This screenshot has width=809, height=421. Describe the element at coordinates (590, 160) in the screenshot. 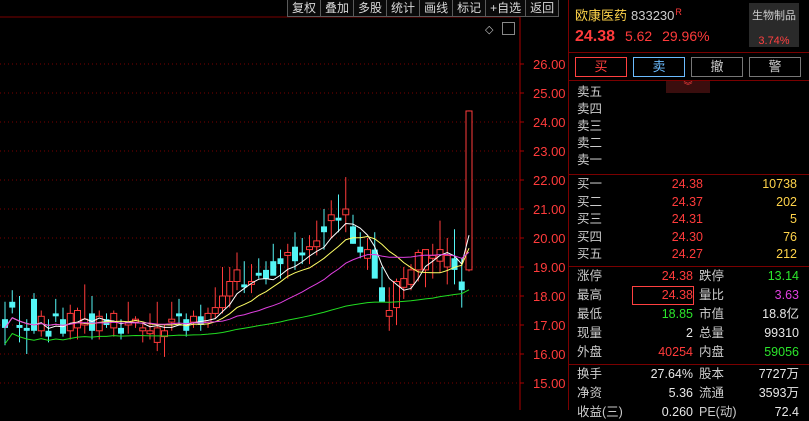

I see `ask-label: 卖一` at that location.